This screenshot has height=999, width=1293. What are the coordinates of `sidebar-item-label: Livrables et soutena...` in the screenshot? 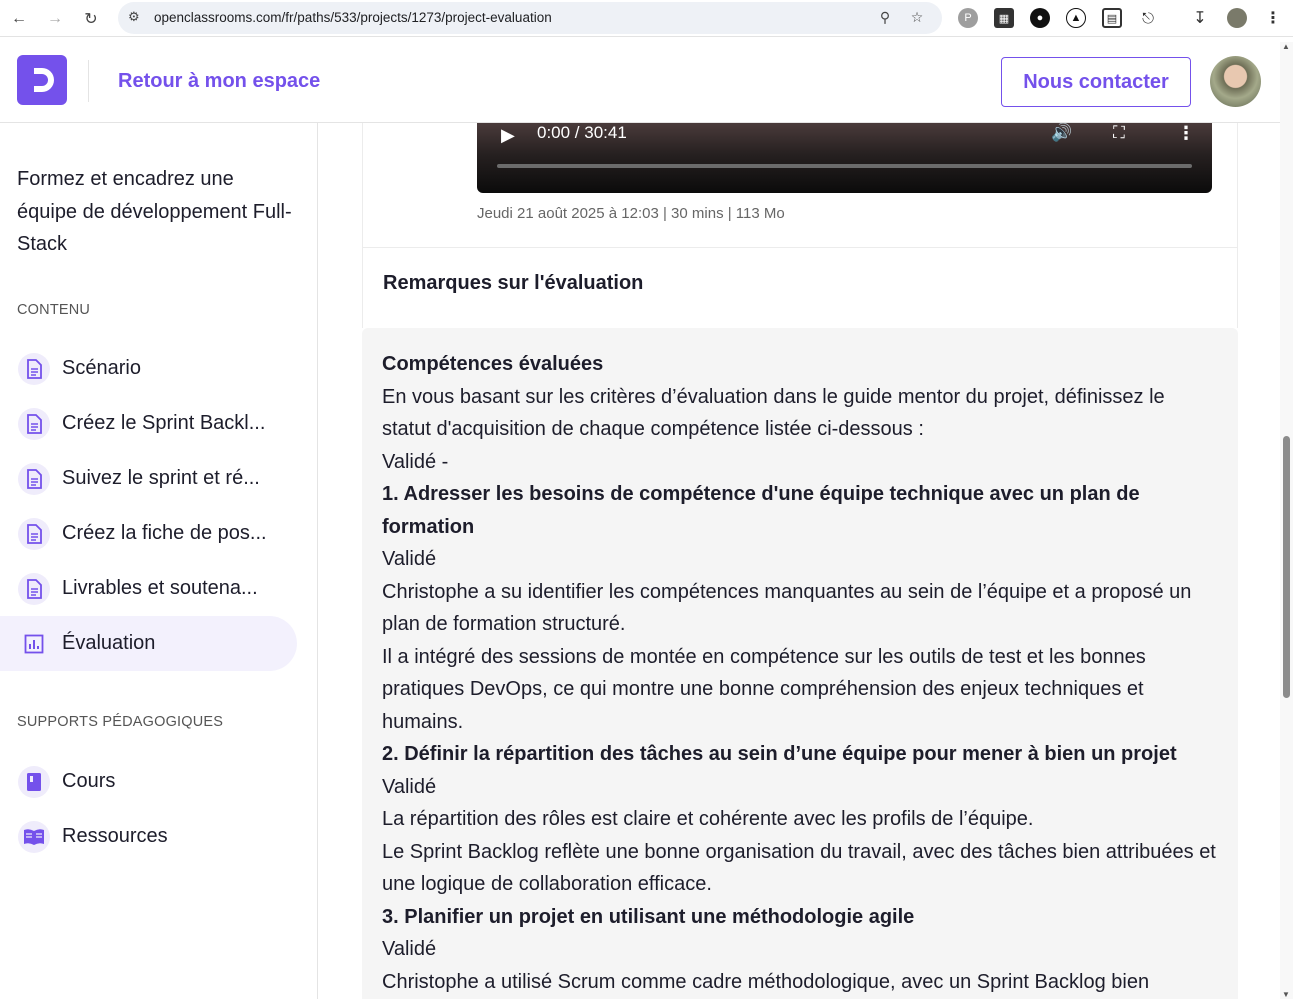 It's located at (160, 588).